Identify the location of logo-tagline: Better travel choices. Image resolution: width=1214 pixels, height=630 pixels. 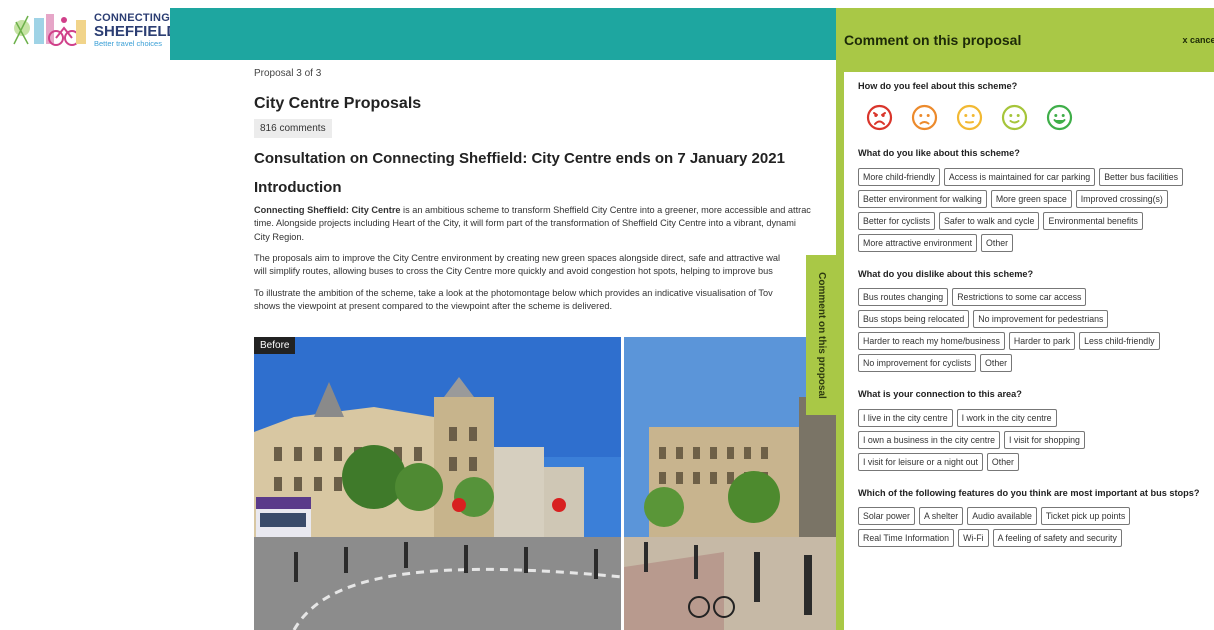
(128, 43).